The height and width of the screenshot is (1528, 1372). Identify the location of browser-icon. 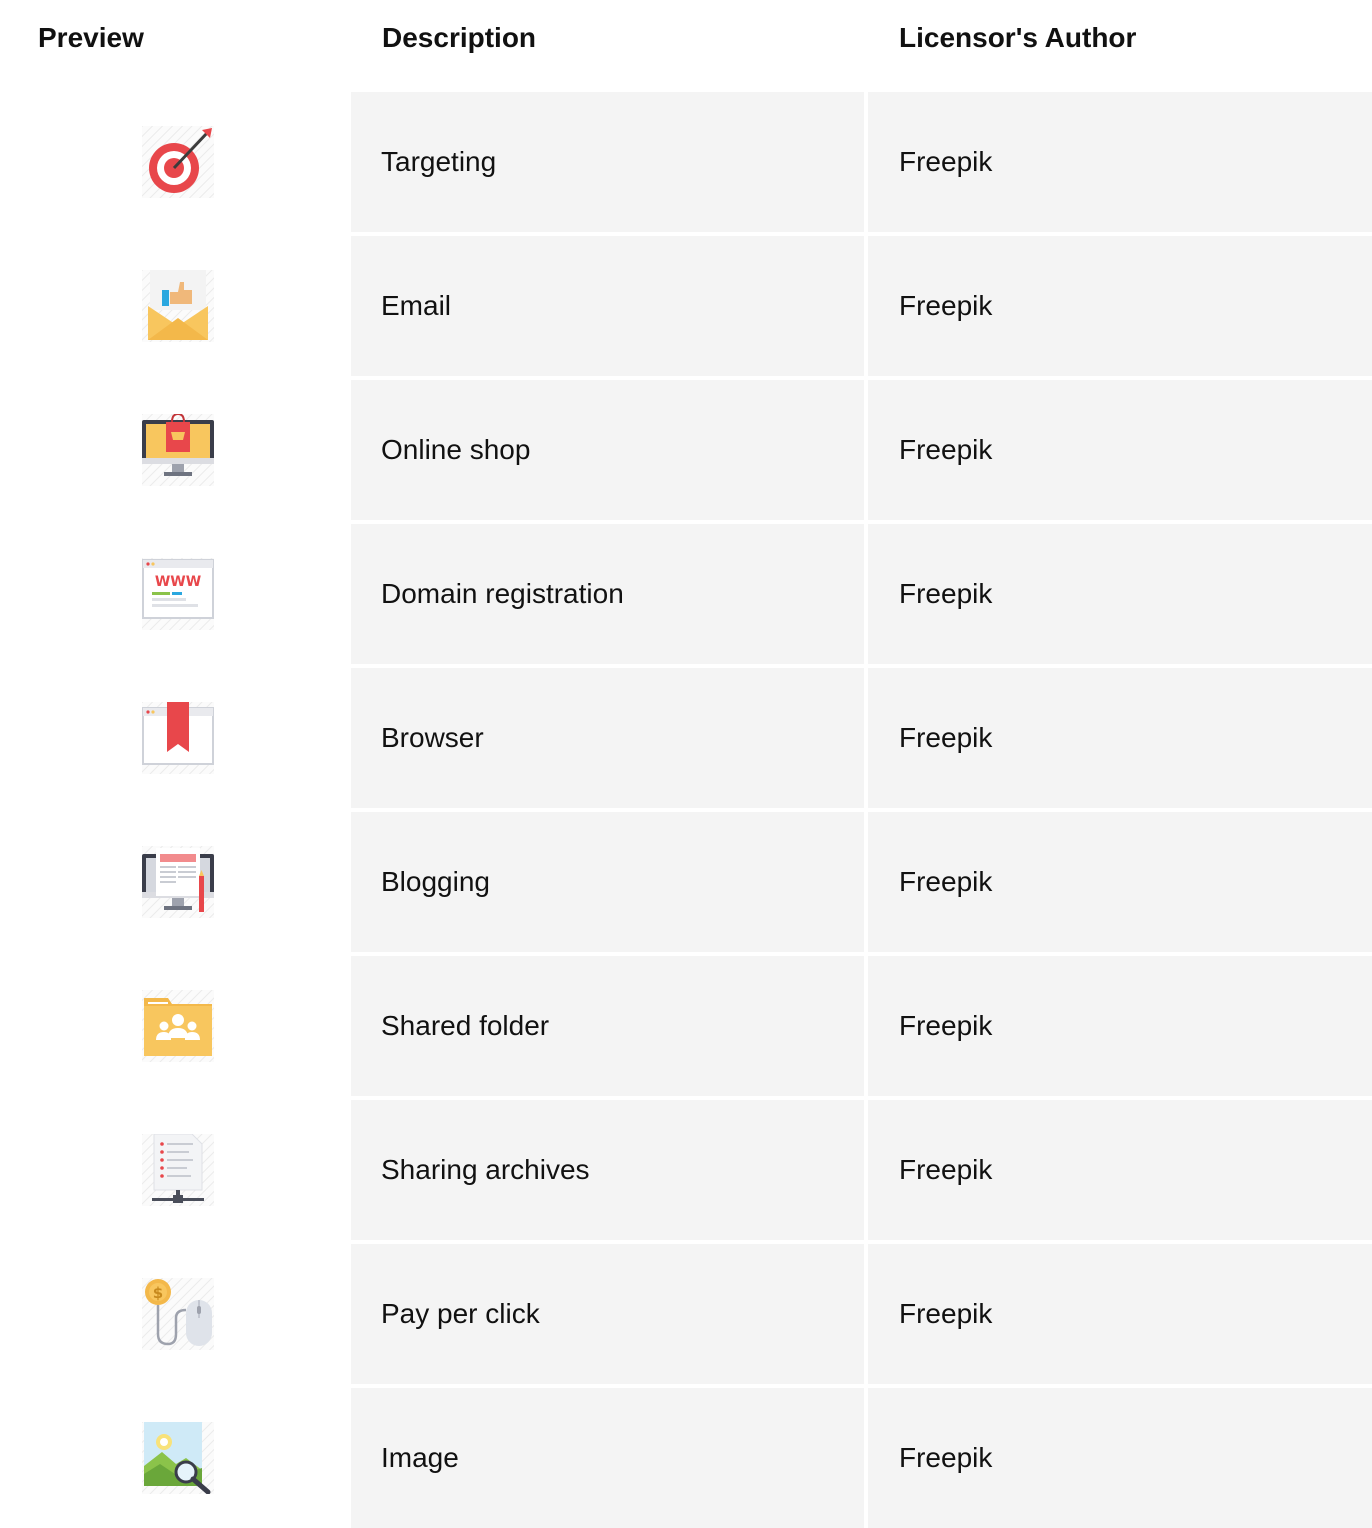
(178, 738).